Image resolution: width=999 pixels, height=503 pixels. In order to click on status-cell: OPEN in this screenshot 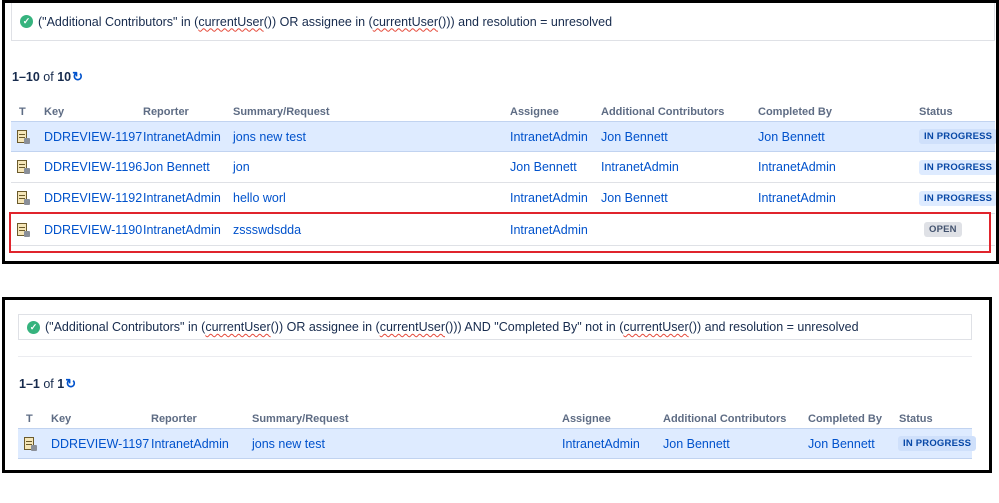, I will do `click(943, 229)`.